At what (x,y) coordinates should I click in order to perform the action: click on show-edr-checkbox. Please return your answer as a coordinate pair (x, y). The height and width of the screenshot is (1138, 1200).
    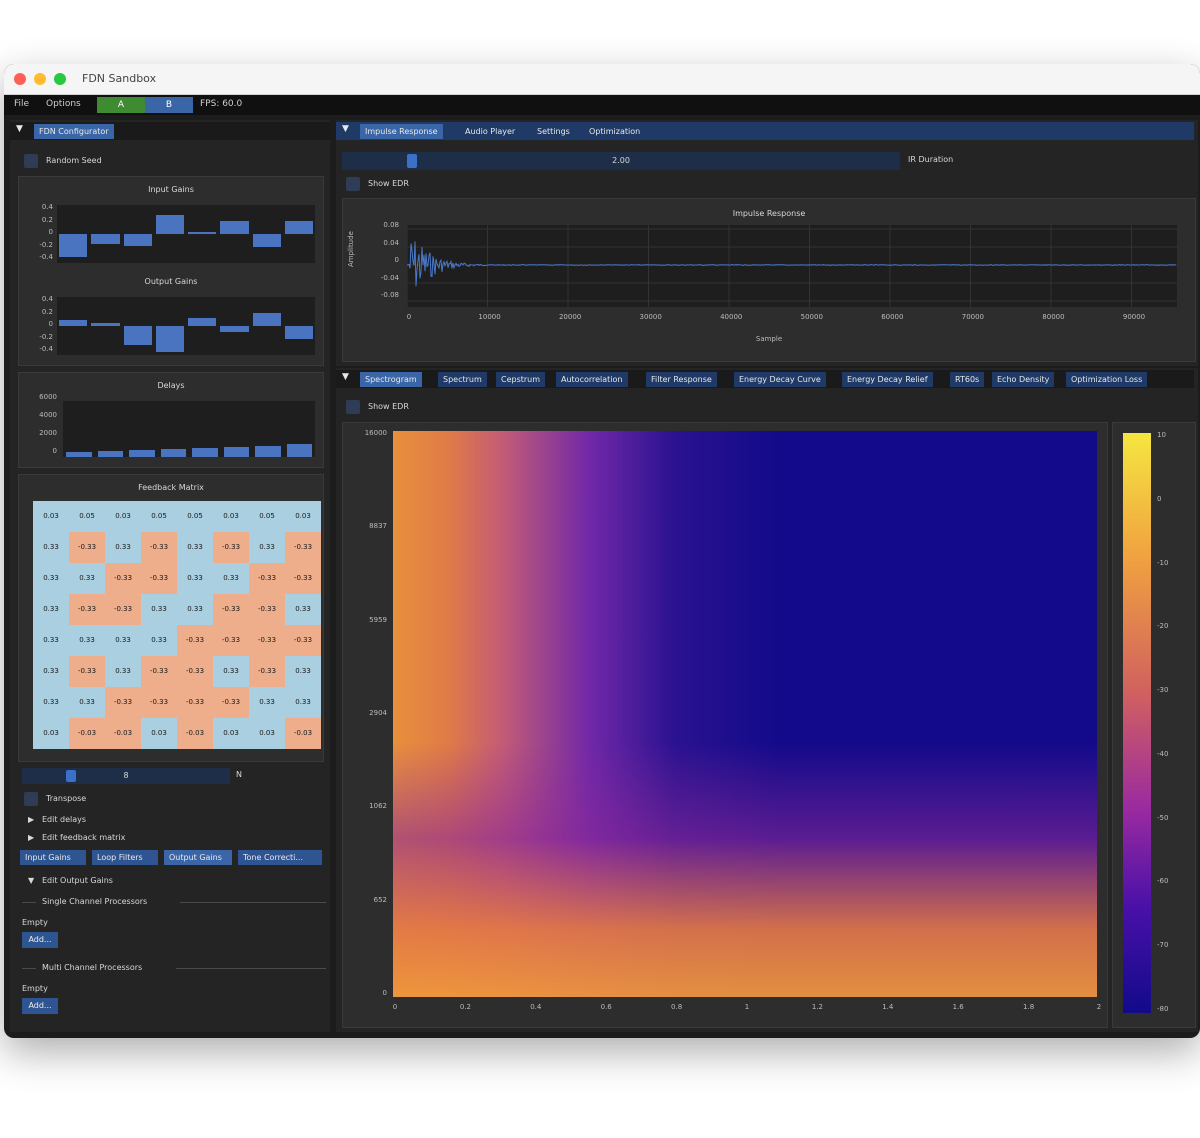
    Looking at the image, I should click on (353, 184).